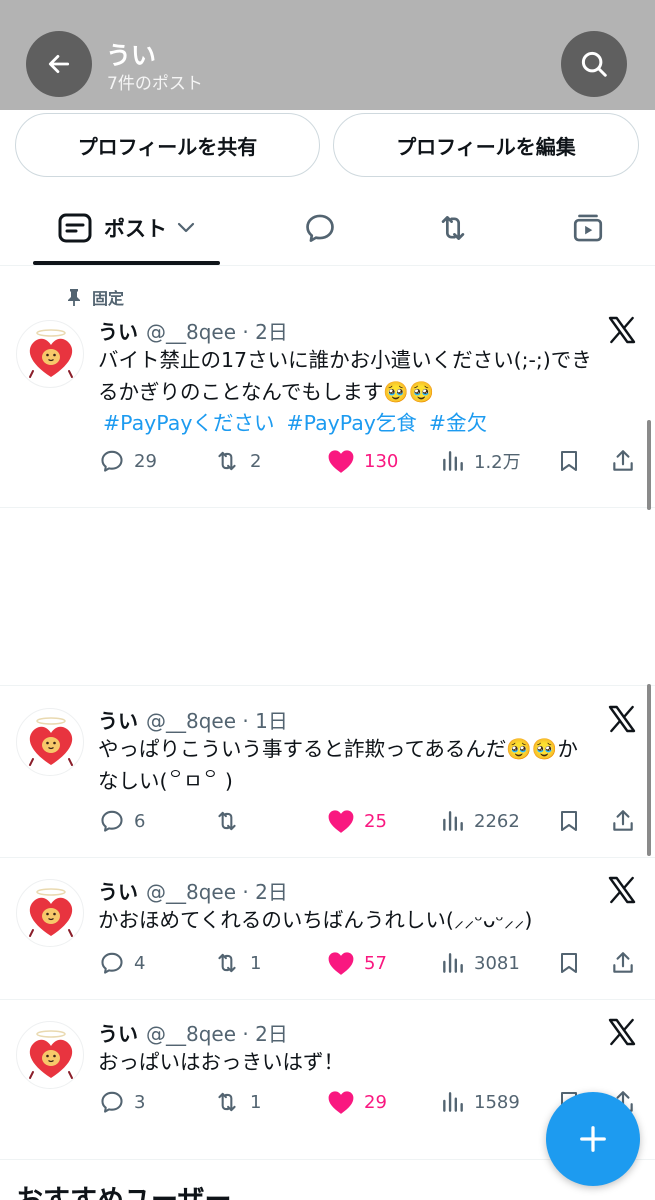 Image resolution: width=655 pixels, height=1200 pixels. I want to click on post-text-line: おっぱいはおっきいはず！, so click(221, 1062).